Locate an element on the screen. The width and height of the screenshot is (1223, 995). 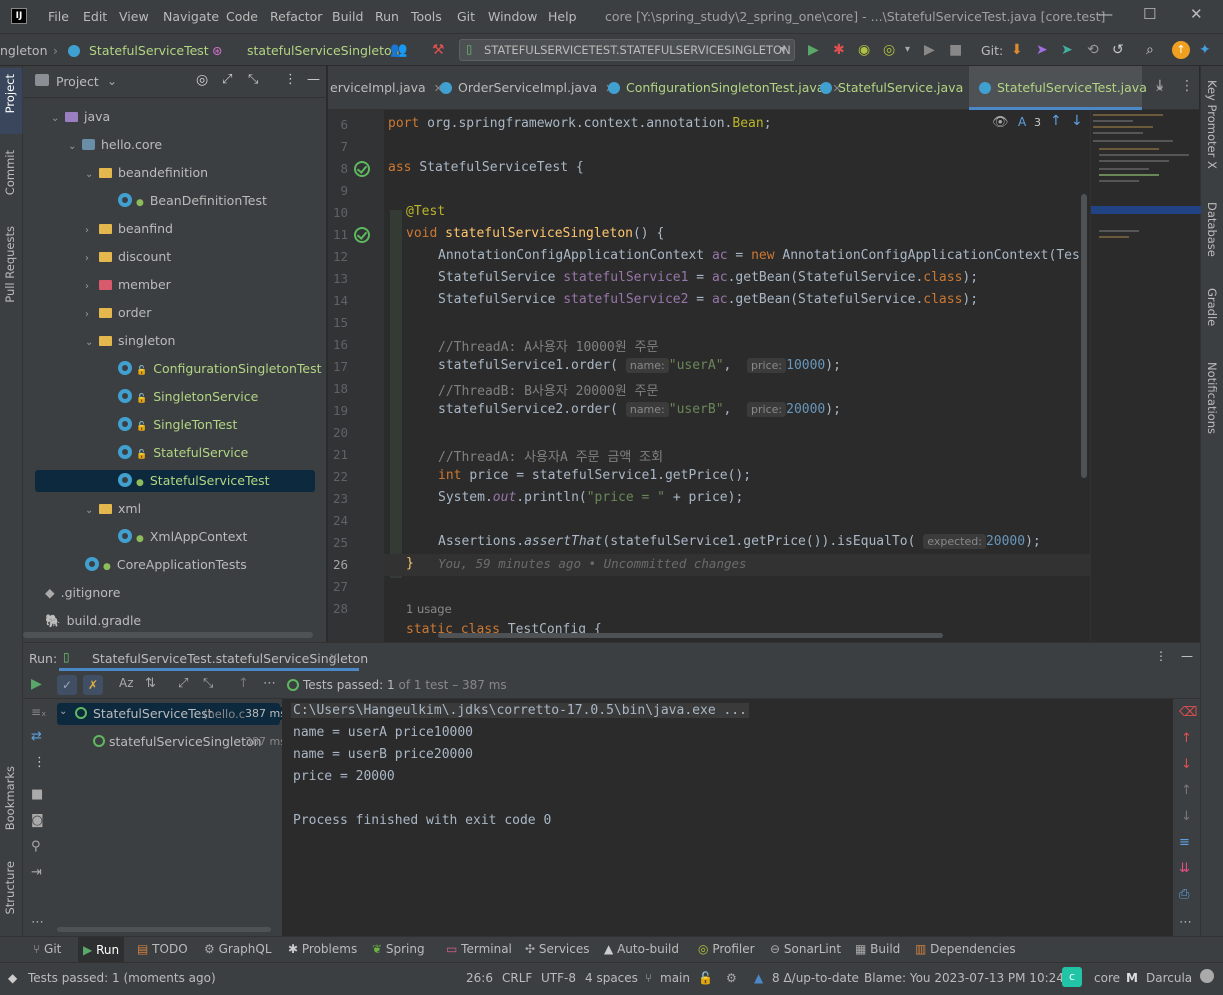
tree-item-order: › order is located at coordinates (118, 313).